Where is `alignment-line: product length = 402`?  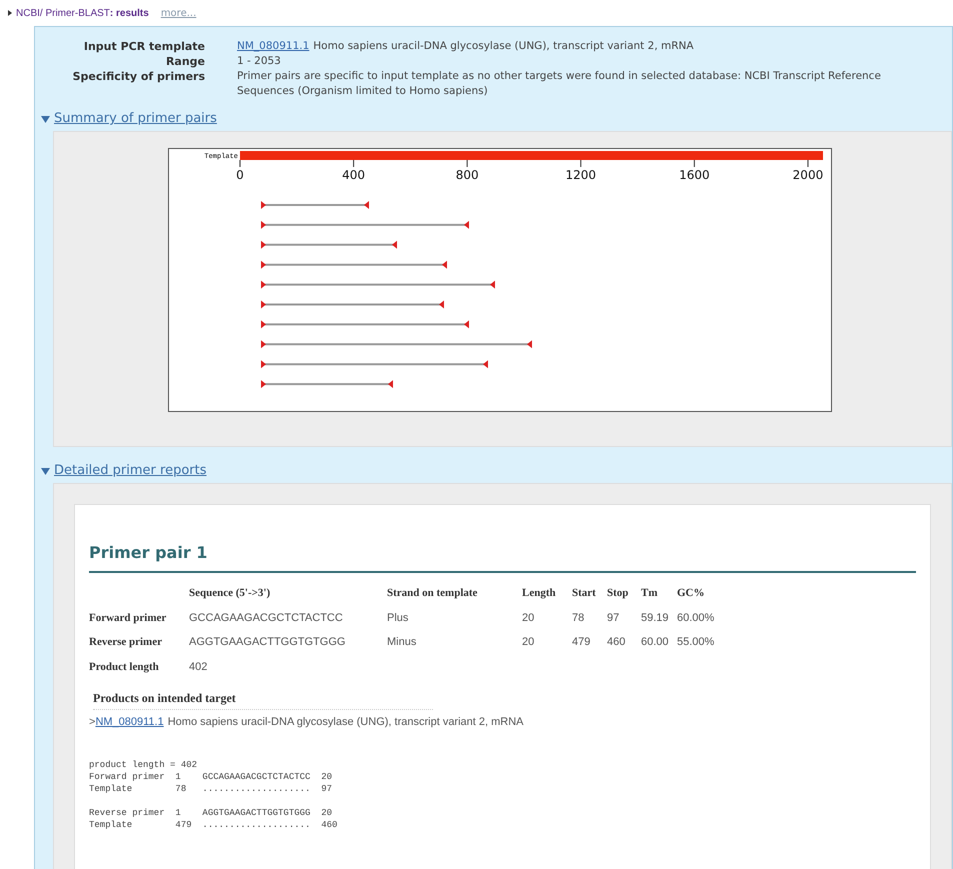
alignment-line: product length = 402 is located at coordinates (143, 764).